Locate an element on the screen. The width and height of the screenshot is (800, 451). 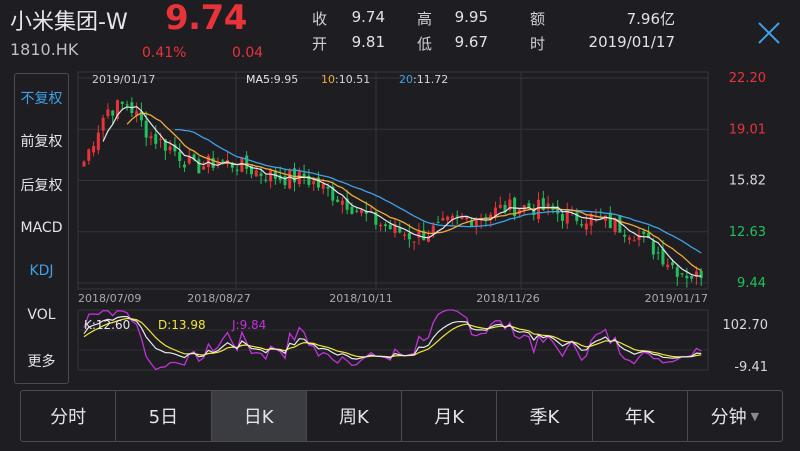
sidebar-item-more: 更多 is located at coordinates (41, 361).